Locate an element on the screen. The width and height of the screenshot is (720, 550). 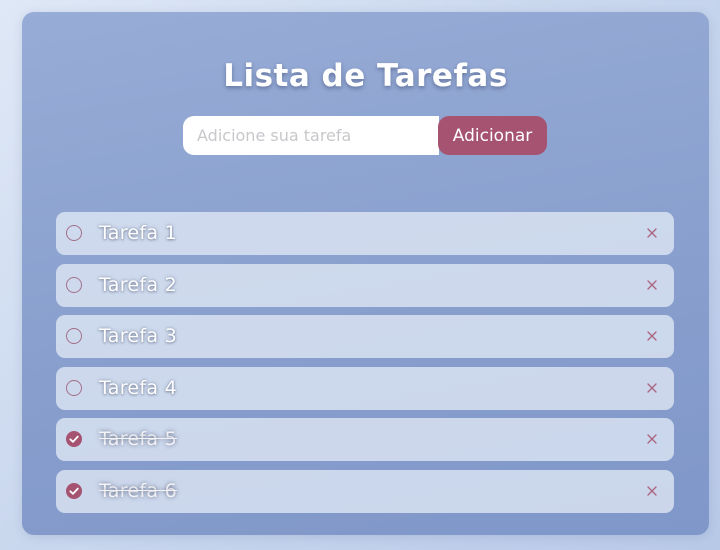
page-title: Lista de Tarefas is located at coordinates (365, 76).